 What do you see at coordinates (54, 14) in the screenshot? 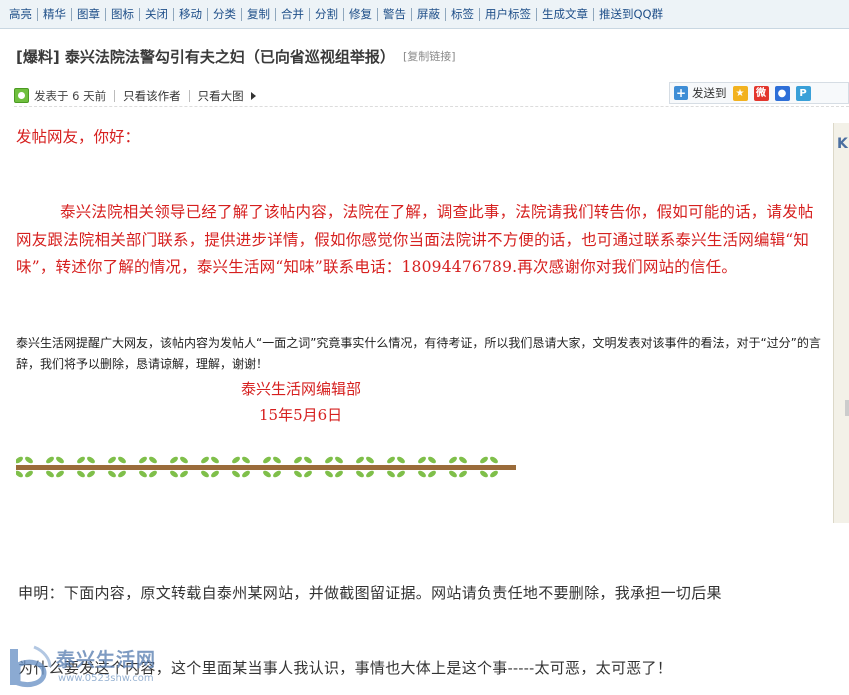
I see `toolbar-item: 精华` at bounding box center [54, 14].